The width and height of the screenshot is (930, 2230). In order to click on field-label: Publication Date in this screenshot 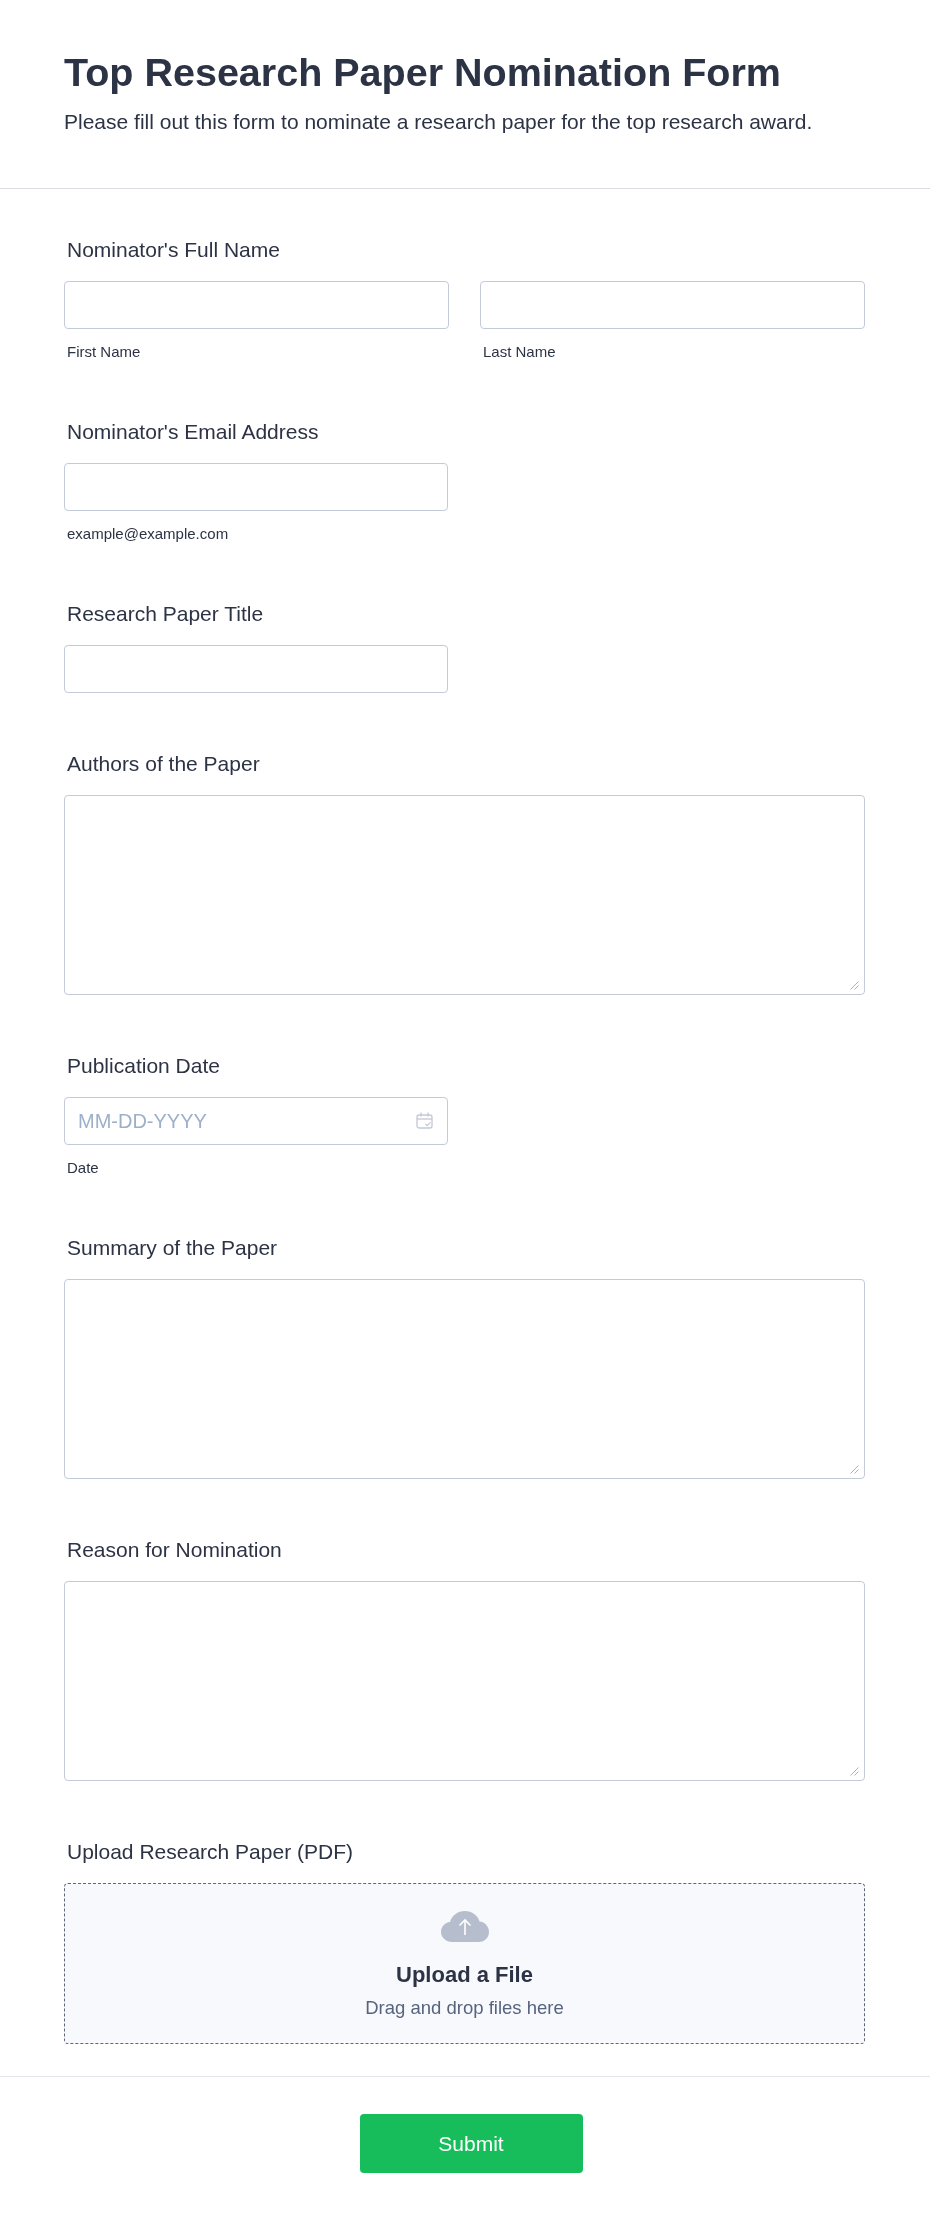, I will do `click(143, 1066)`.